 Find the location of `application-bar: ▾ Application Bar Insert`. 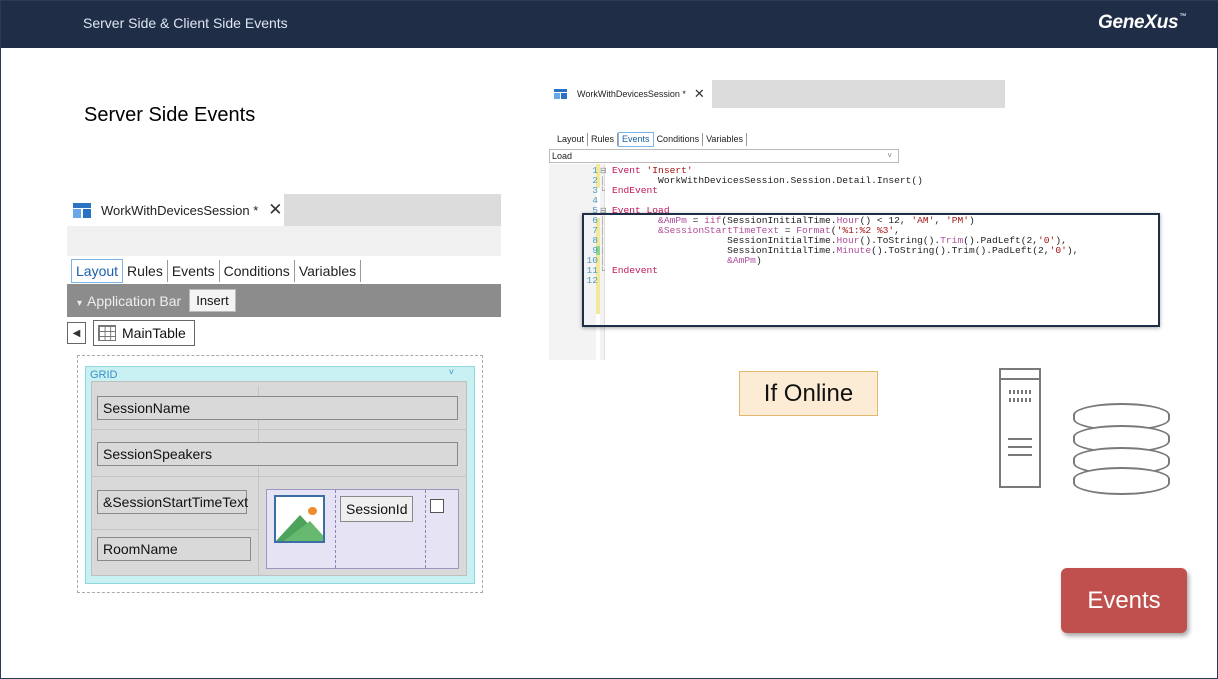

application-bar: ▾ Application Bar Insert is located at coordinates (284, 300).